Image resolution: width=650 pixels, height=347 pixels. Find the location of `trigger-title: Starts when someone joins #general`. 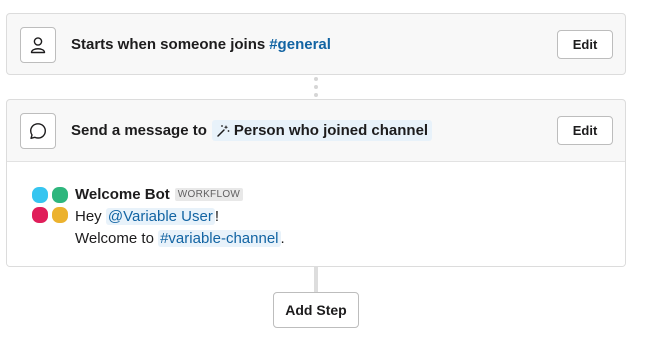

trigger-title: Starts when someone joins #general is located at coordinates (201, 44).